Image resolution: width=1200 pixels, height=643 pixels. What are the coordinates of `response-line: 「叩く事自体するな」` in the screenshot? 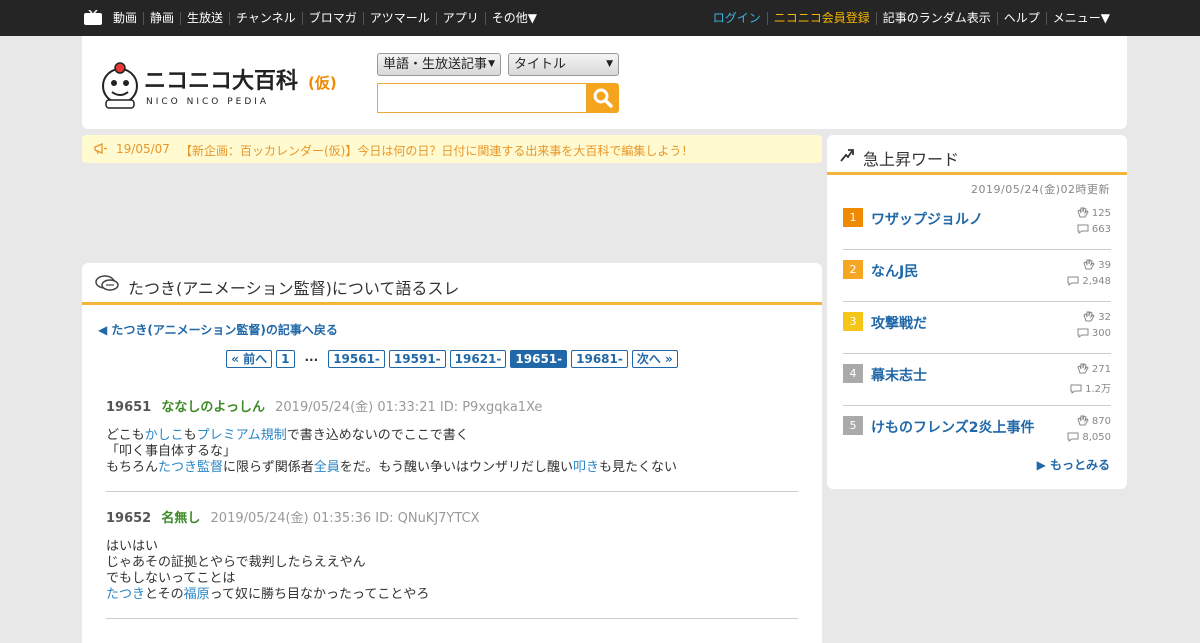 It's located at (452, 452).